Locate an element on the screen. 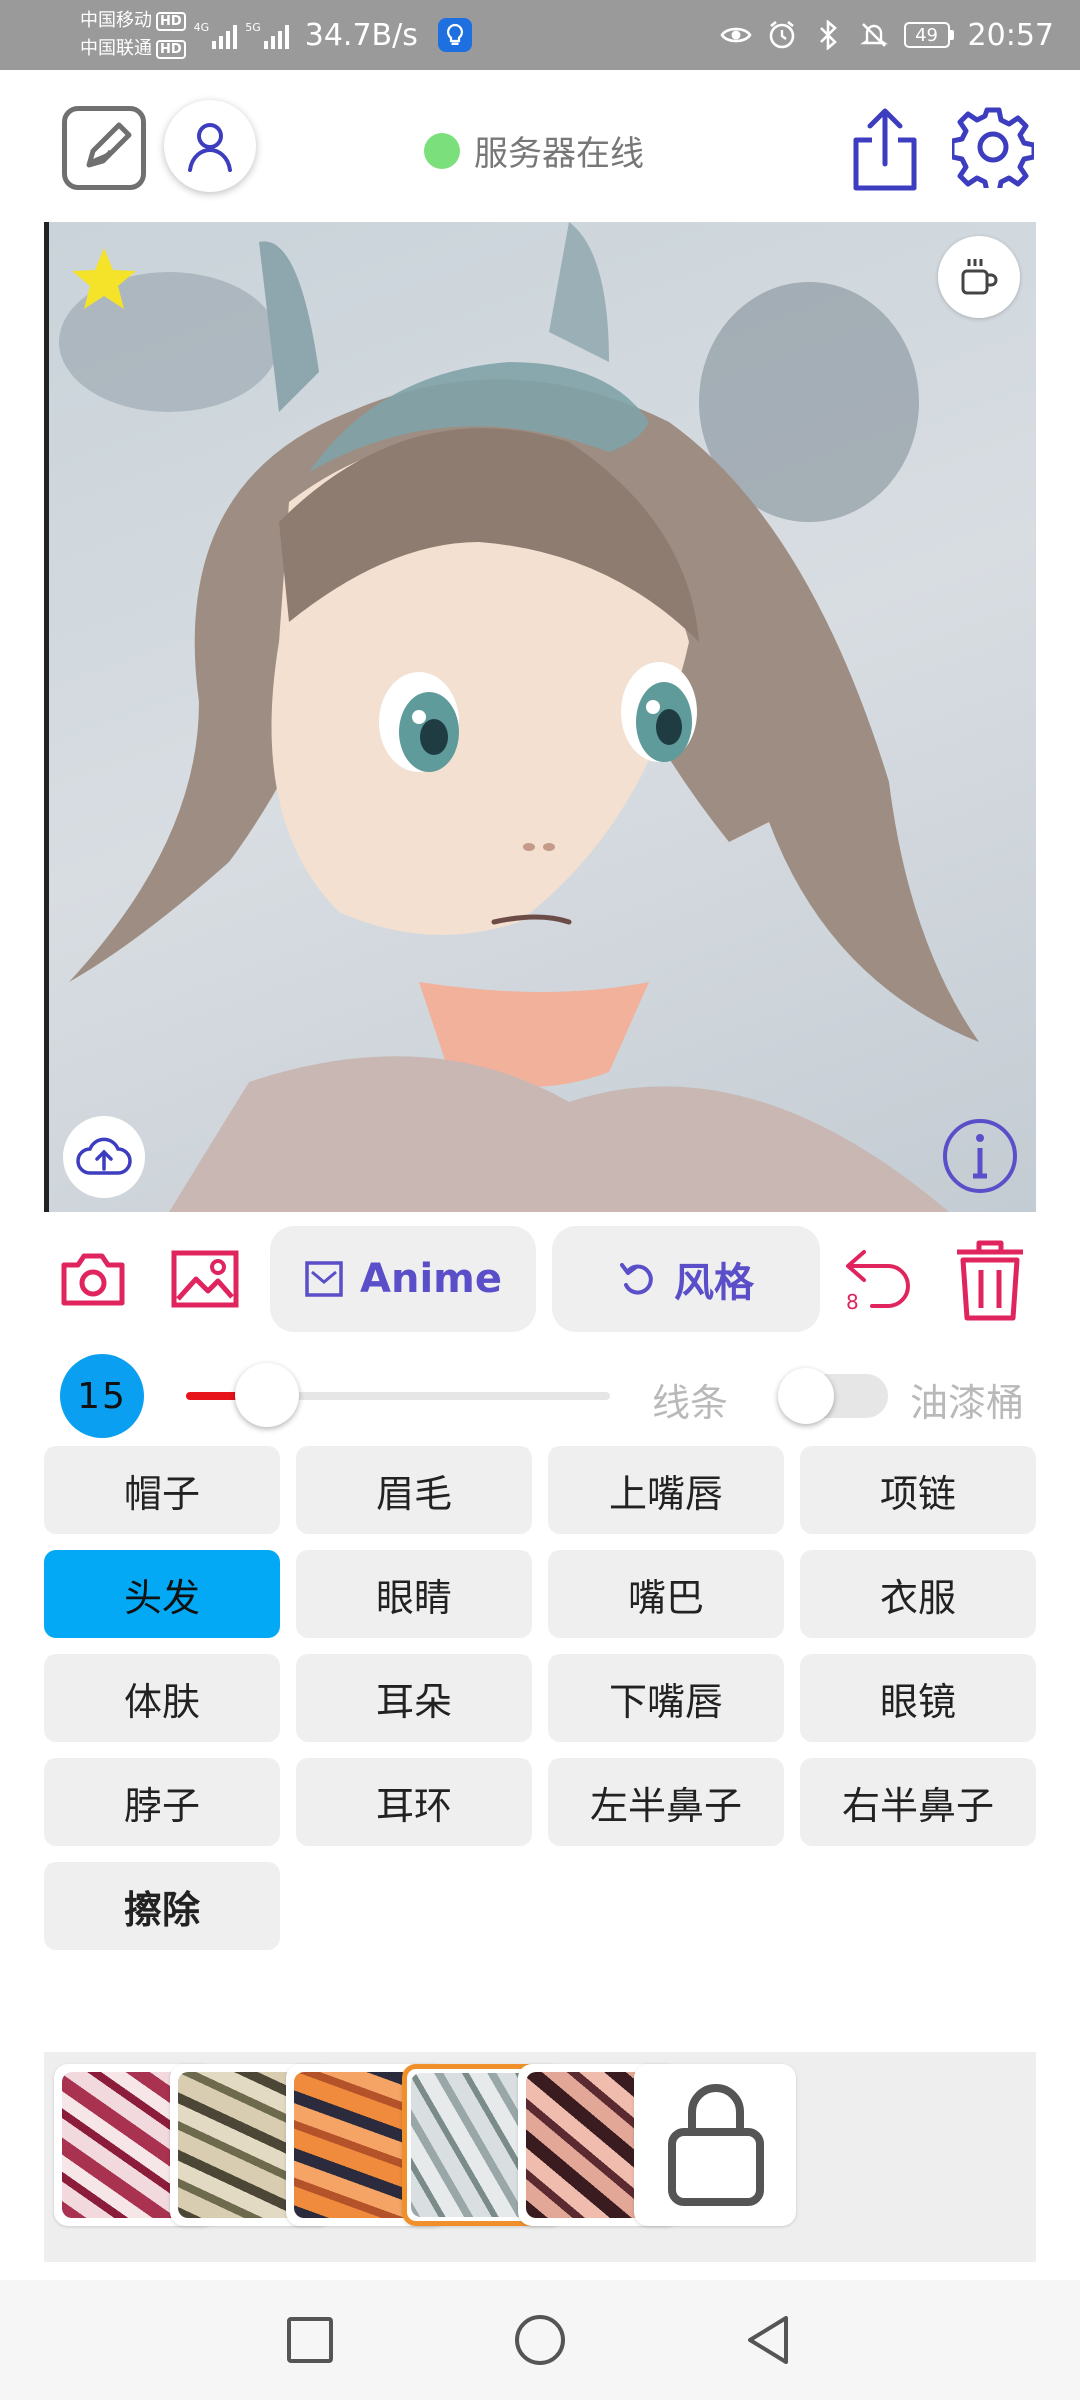 Image resolution: width=1080 pixels, height=2400 pixels. brush-size-slider is located at coordinates (398, 1395).